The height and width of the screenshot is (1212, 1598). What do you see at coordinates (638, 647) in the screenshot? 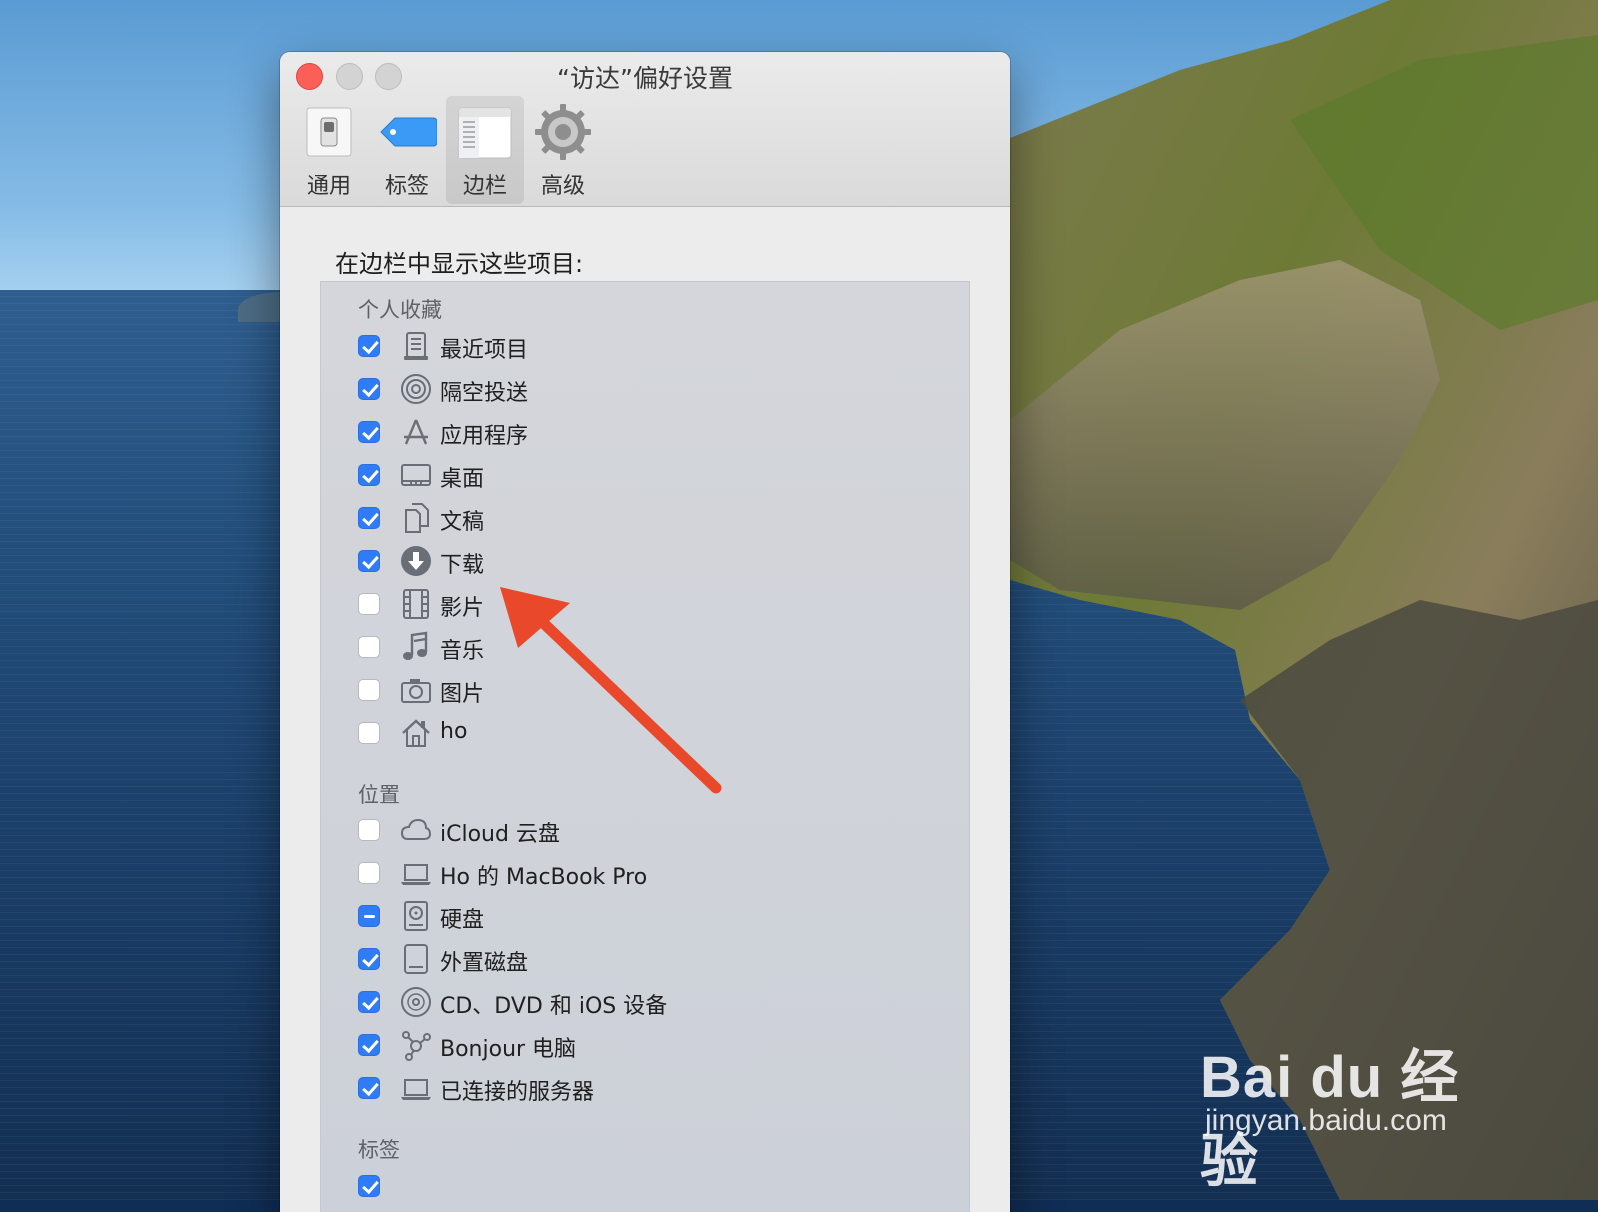
I see `list-item-music: 音乐` at bounding box center [638, 647].